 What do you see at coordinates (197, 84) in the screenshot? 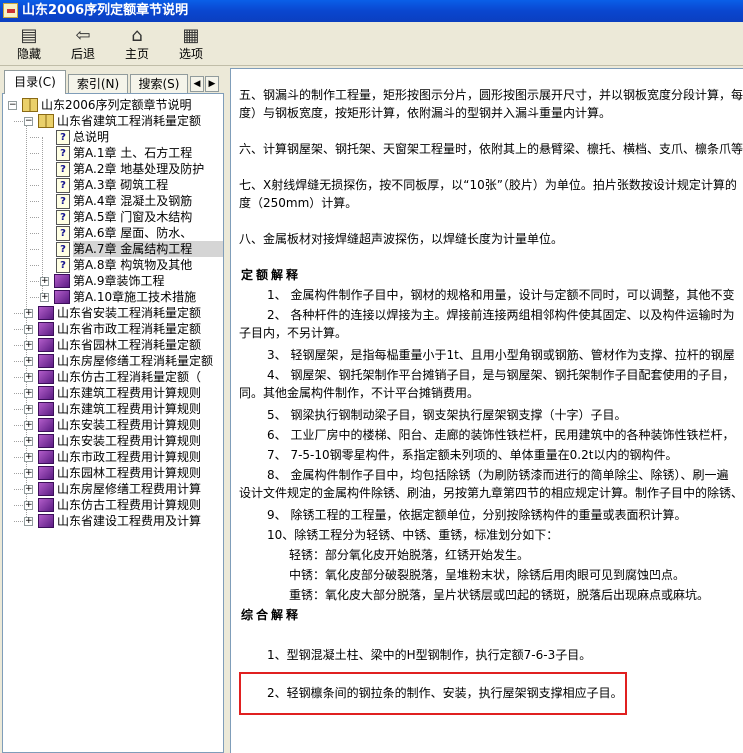
I see `tab-scroll-left-icon: ◀` at bounding box center [197, 84].